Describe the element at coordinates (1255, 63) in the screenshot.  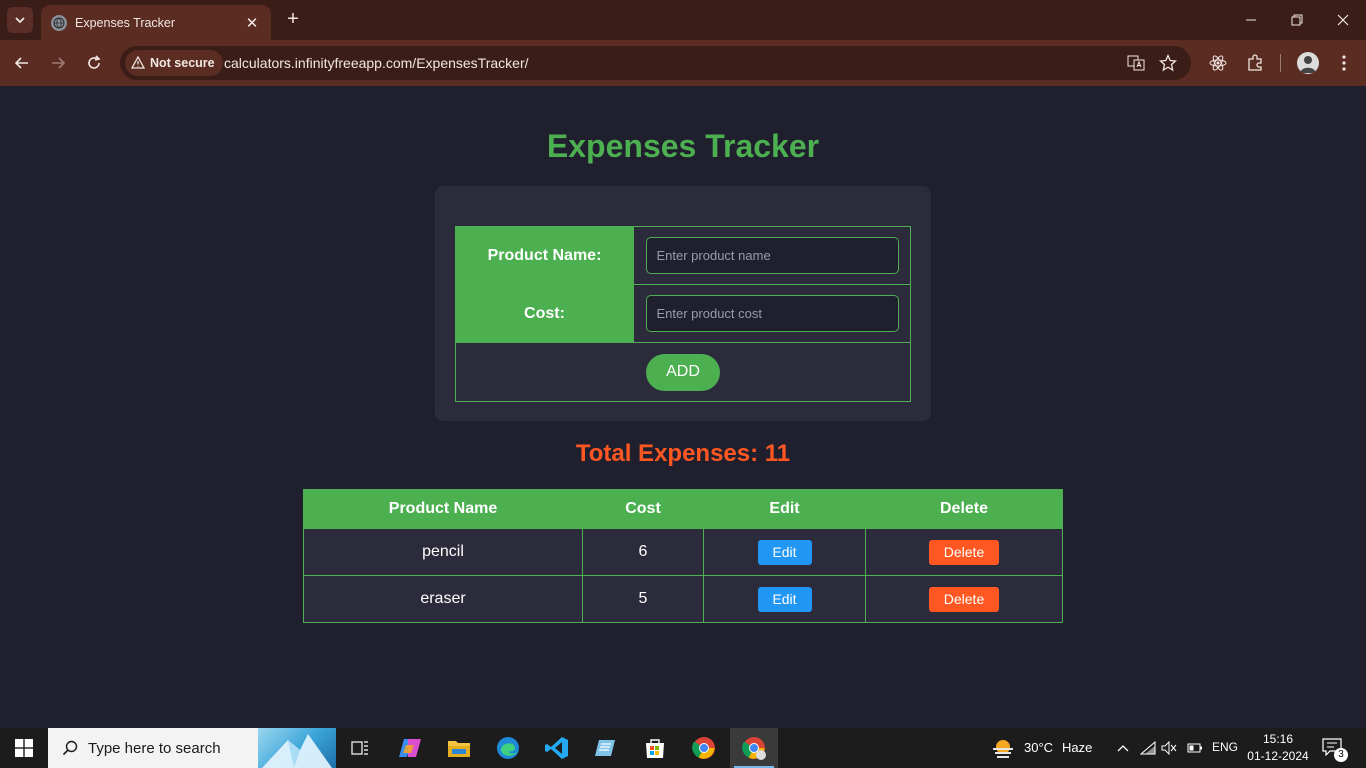
I see `extensions-icon` at that location.